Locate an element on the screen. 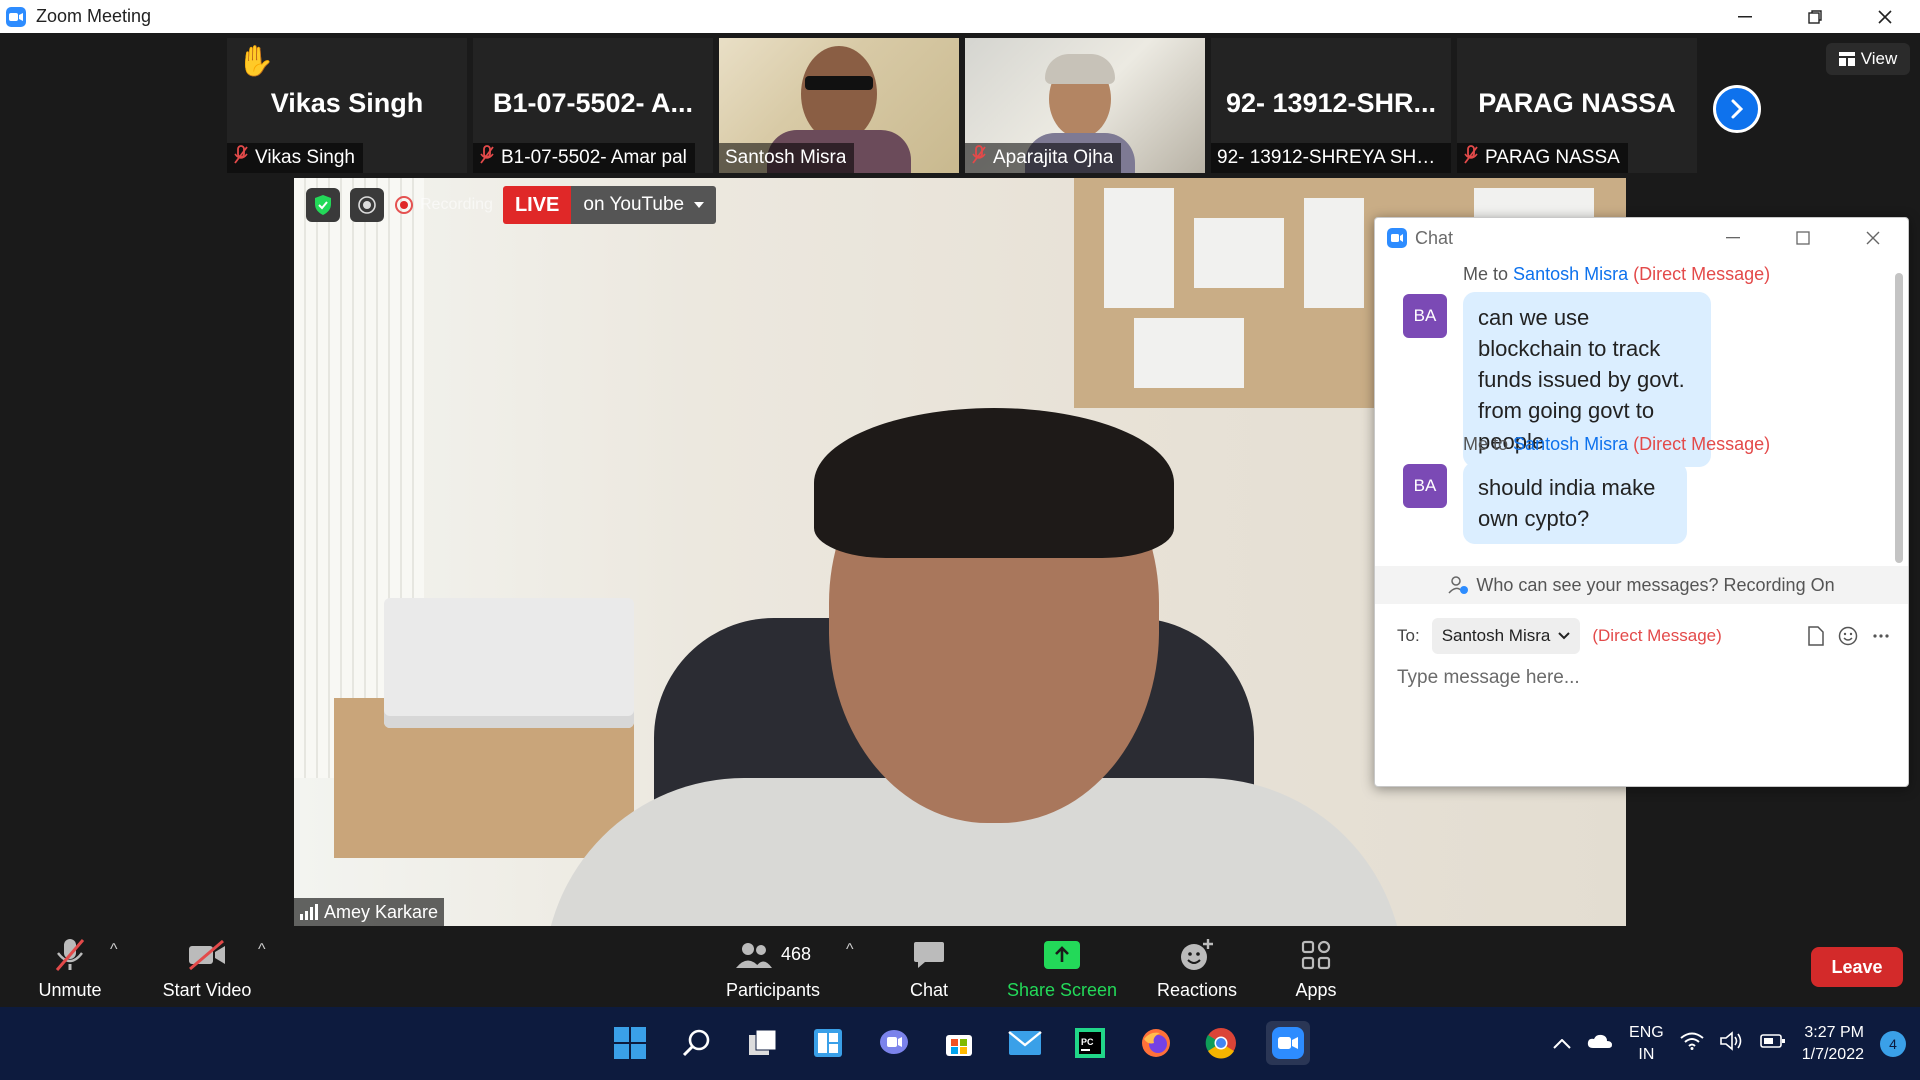 Image resolution: width=1920 pixels, height=1080 pixels. participants-icon is located at coordinates (753, 955).